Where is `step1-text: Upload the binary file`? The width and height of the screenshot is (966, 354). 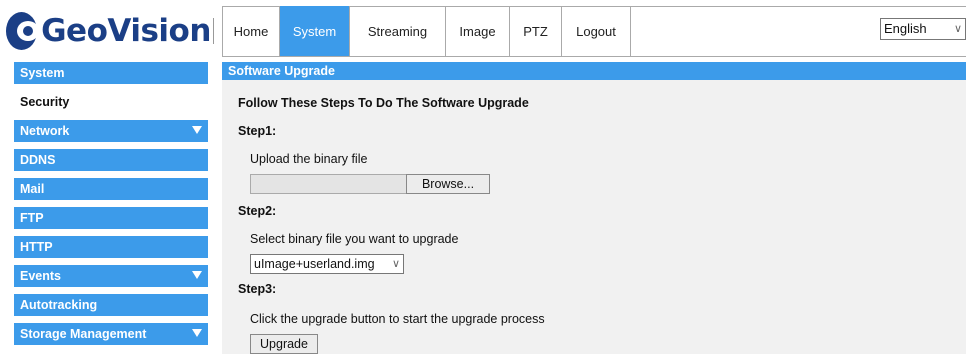
step1-text: Upload the binary file is located at coordinates (309, 159).